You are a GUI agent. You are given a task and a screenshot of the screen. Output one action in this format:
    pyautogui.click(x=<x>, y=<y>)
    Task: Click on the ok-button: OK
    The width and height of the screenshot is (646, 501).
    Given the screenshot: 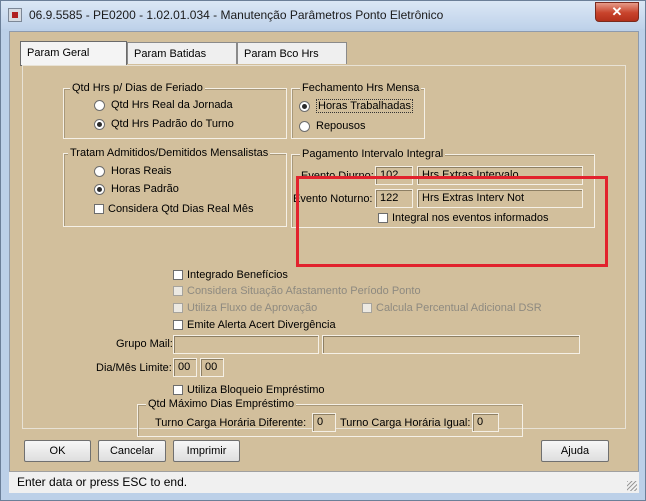 What is the action you would take?
    pyautogui.click(x=57, y=451)
    